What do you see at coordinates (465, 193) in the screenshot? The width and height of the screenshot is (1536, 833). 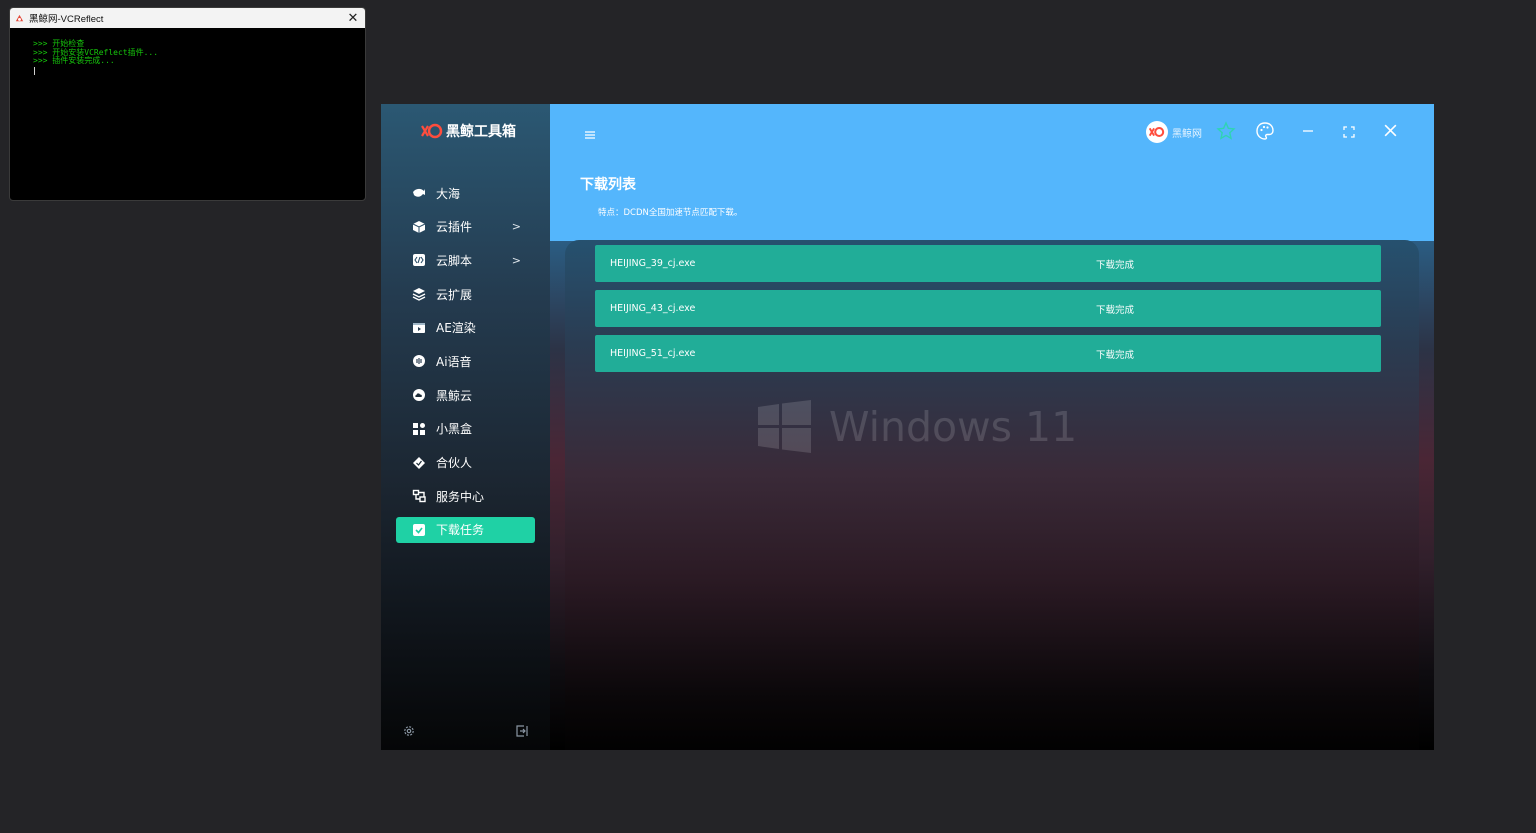 I see `sidebar-item-dahai: 大海` at bounding box center [465, 193].